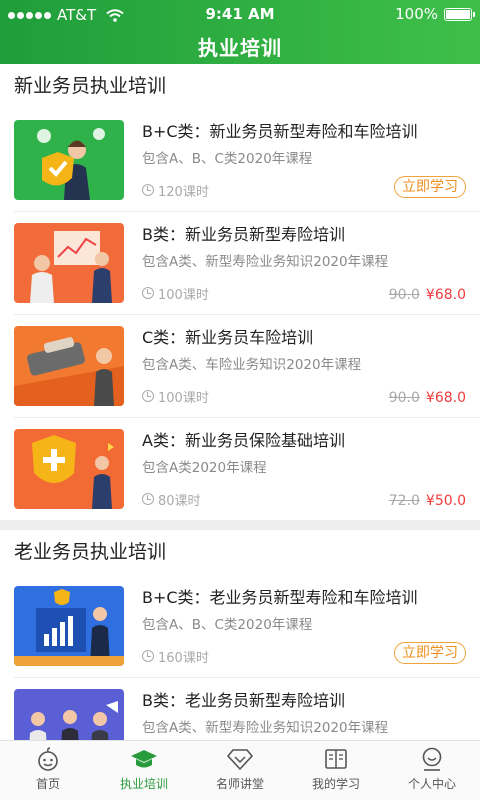 This screenshot has height=800, width=480. I want to click on course-item: A类：新业务员保险基础培训 包含A类2020年课程 80课时 72.0 ¥50.0, so click(240, 468).